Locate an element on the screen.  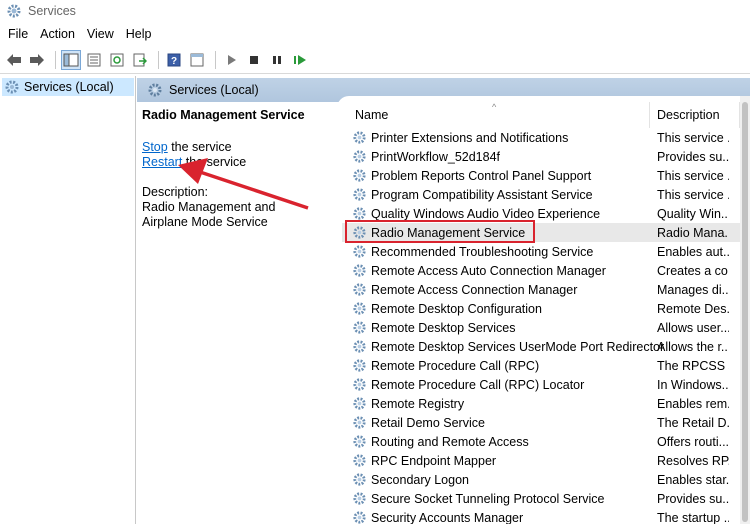
menu-view: View is located at coordinates (100, 34).